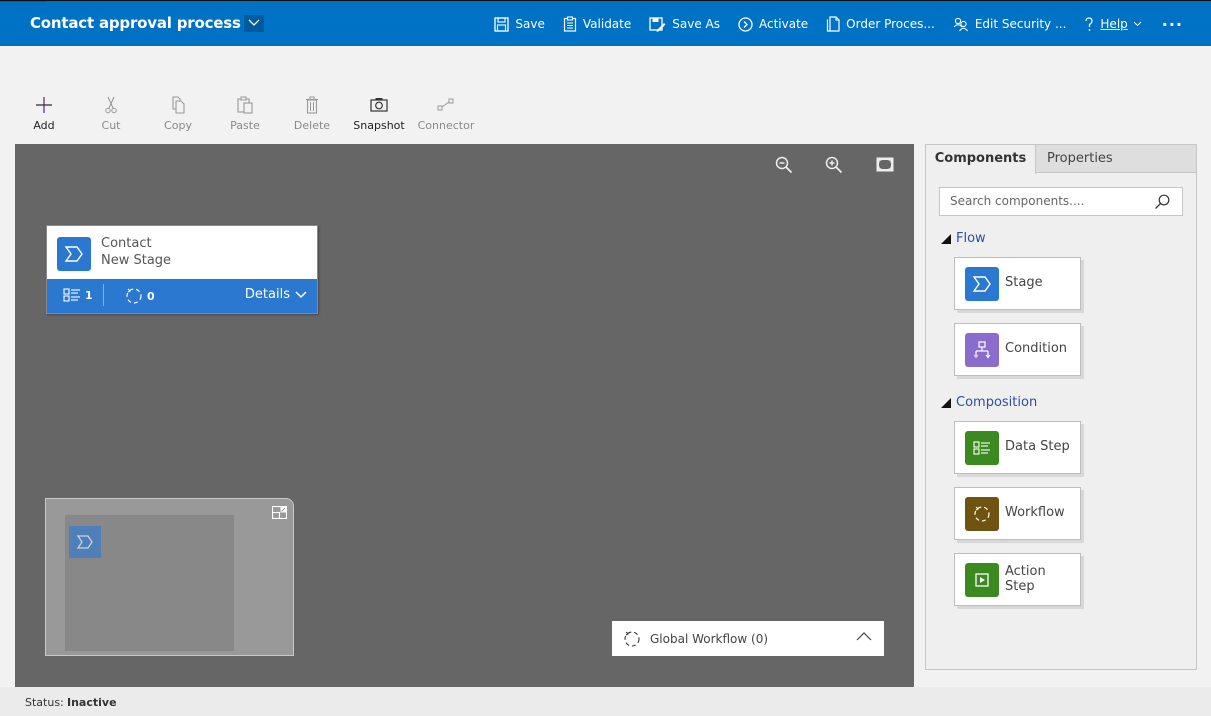 This screenshot has height=716, width=1211. What do you see at coordinates (709, 638) in the screenshot?
I see `global-workflow-label: Global Workflow (0)` at bounding box center [709, 638].